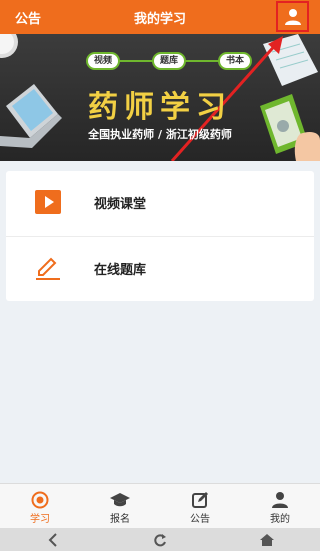 Image resolution: width=320 pixels, height=551 pixels. I want to click on page-title: 我的学习, so click(159, 19).